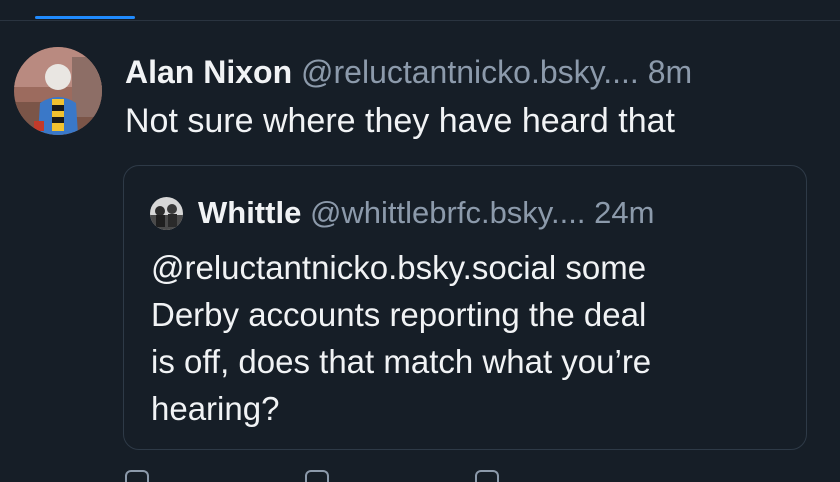  Describe the element at coordinates (166, 213) in the screenshot. I see `quoted-author-avatar` at that location.